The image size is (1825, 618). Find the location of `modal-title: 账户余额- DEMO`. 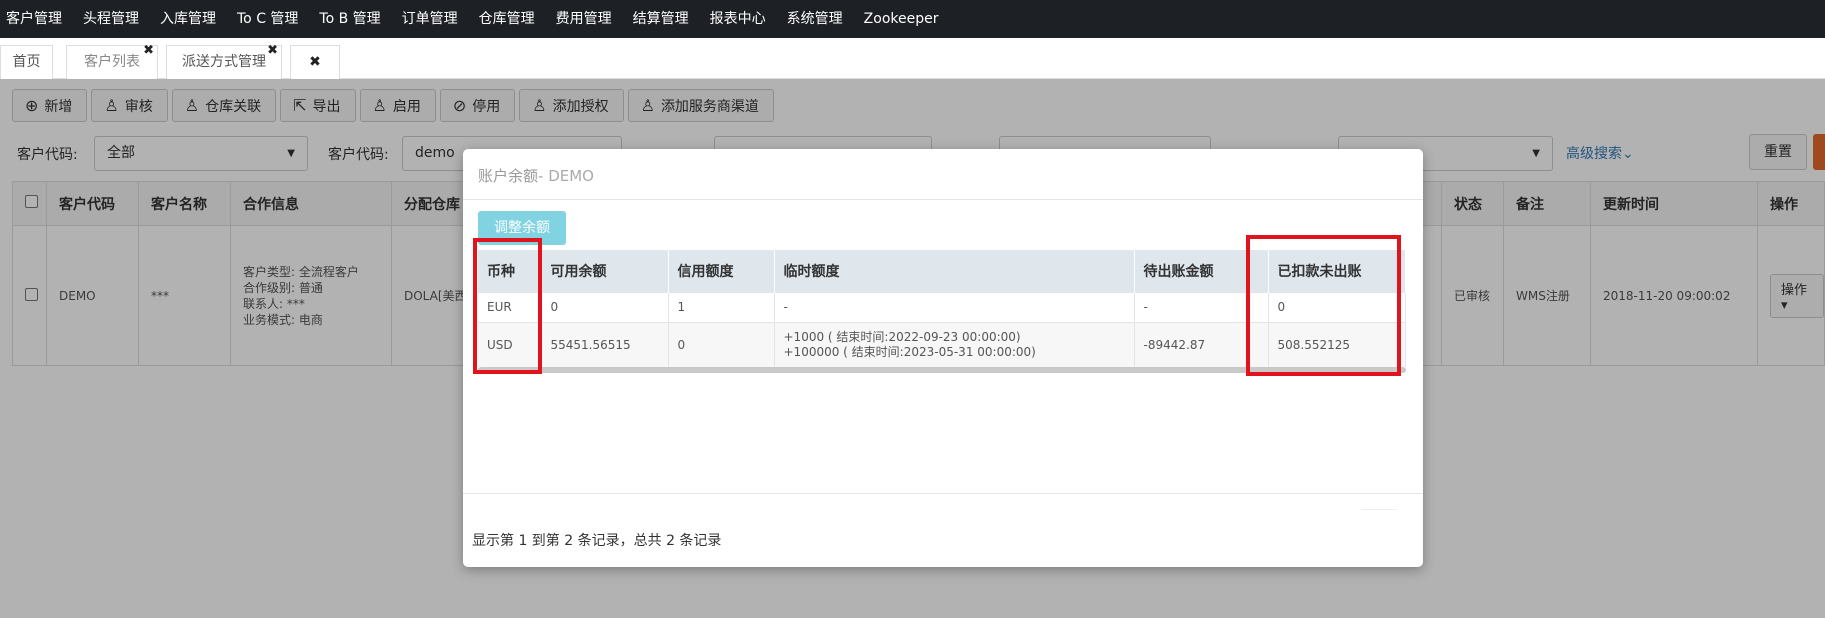

modal-title: 账户余额- DEMO is located at coordinates (536, 175).